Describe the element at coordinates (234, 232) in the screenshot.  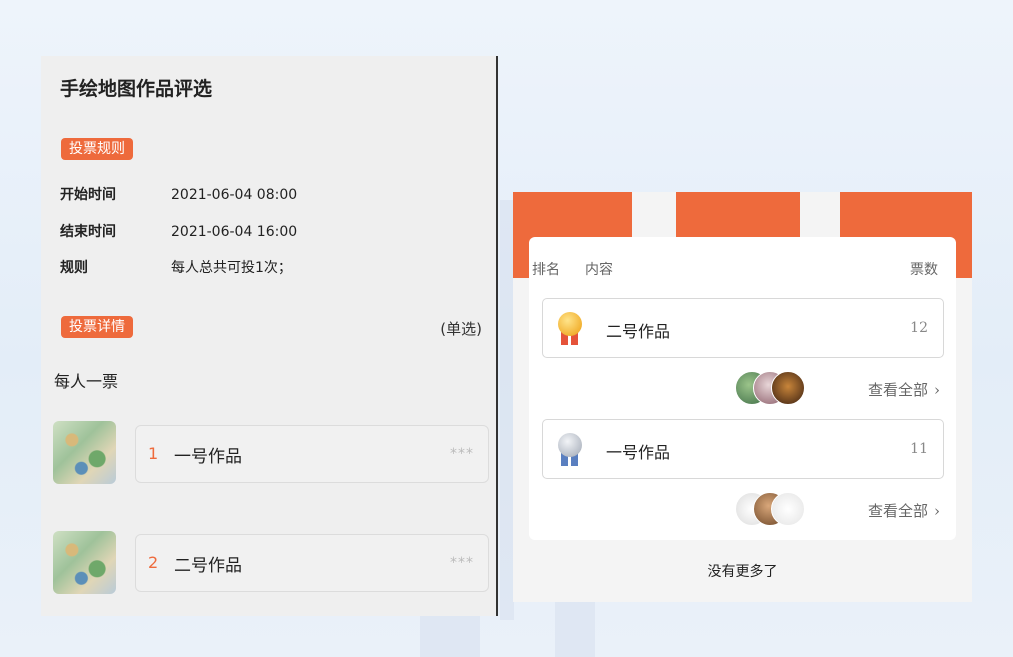
I see `end-time-value: 2021-06-04 16:00` at that location.